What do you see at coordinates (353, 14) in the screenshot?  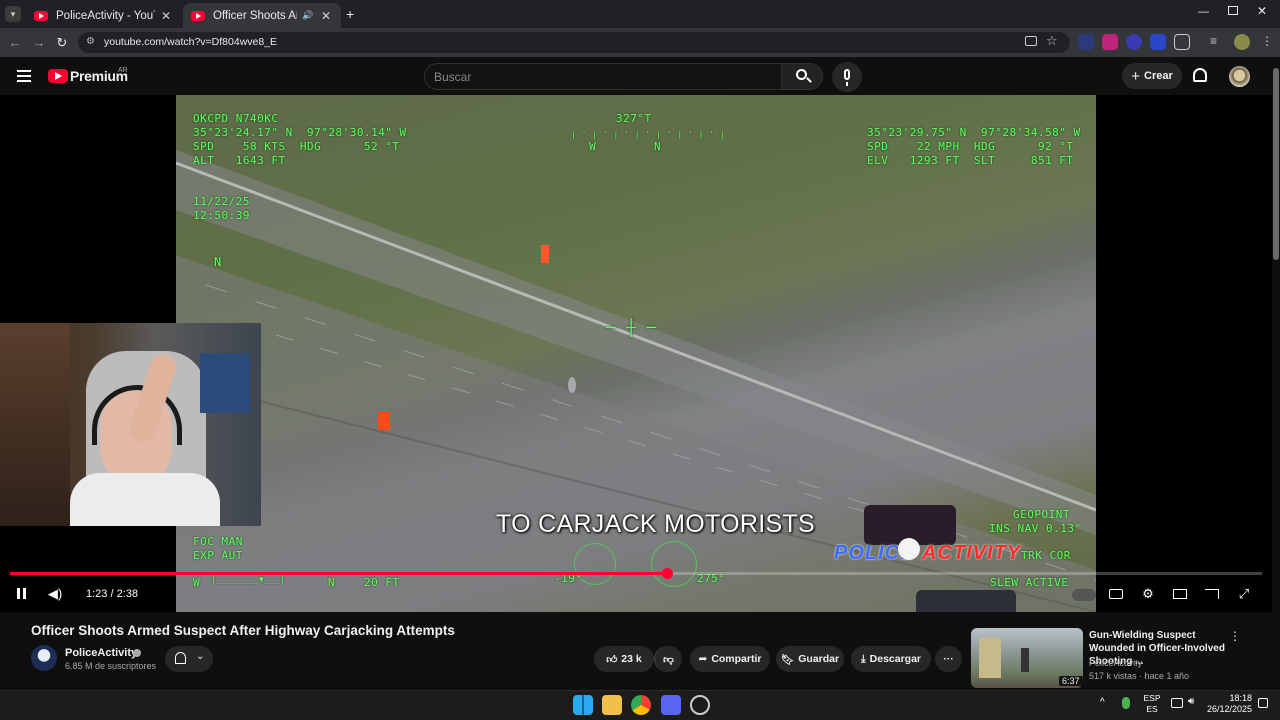 I see `new-tab-button: +` at bounding box center [353, 14].